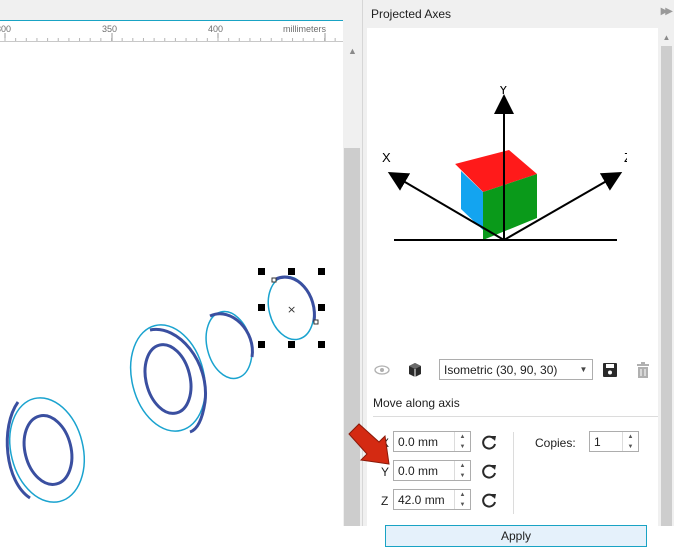 This screenshot has width=674, height=547. I want to click on preset-value: Isometric (30, 90, 30), so click(501, 370).